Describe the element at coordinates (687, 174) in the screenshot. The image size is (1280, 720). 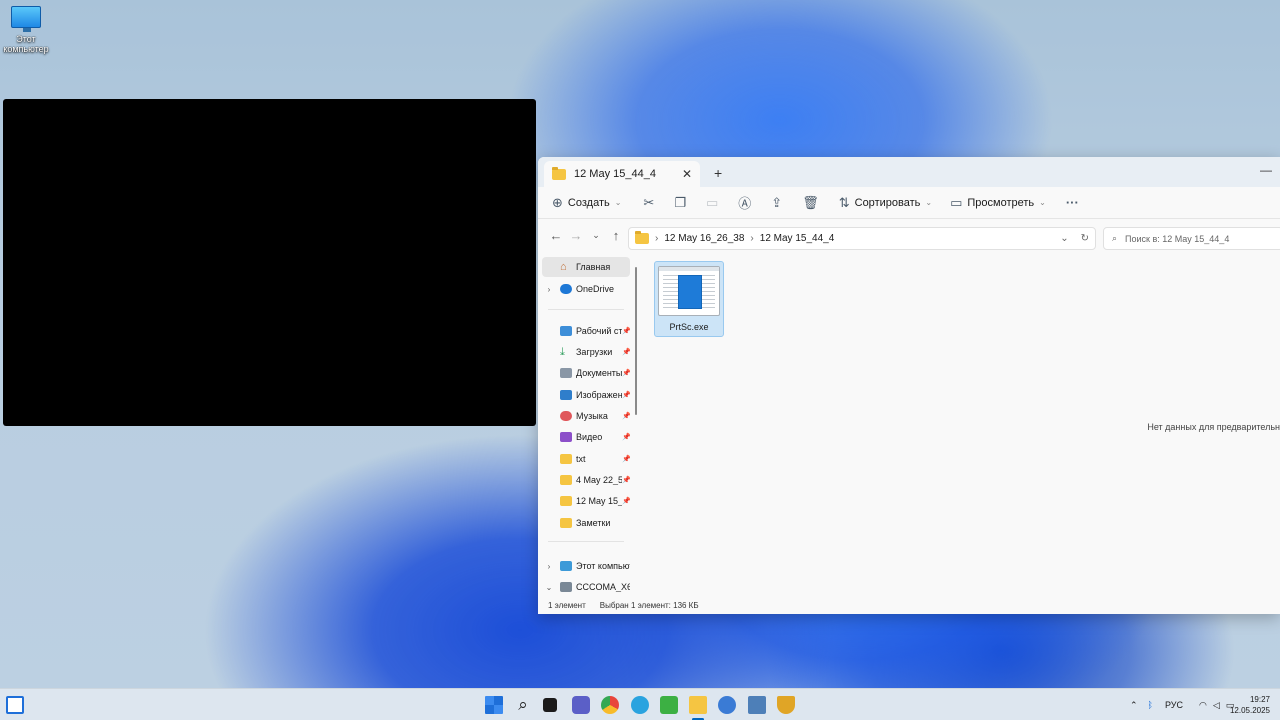
I see `close-tab-icon: ✕` at that location.